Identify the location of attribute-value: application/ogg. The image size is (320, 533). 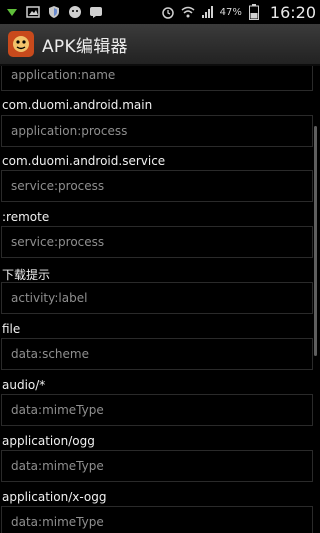
(48, 441).